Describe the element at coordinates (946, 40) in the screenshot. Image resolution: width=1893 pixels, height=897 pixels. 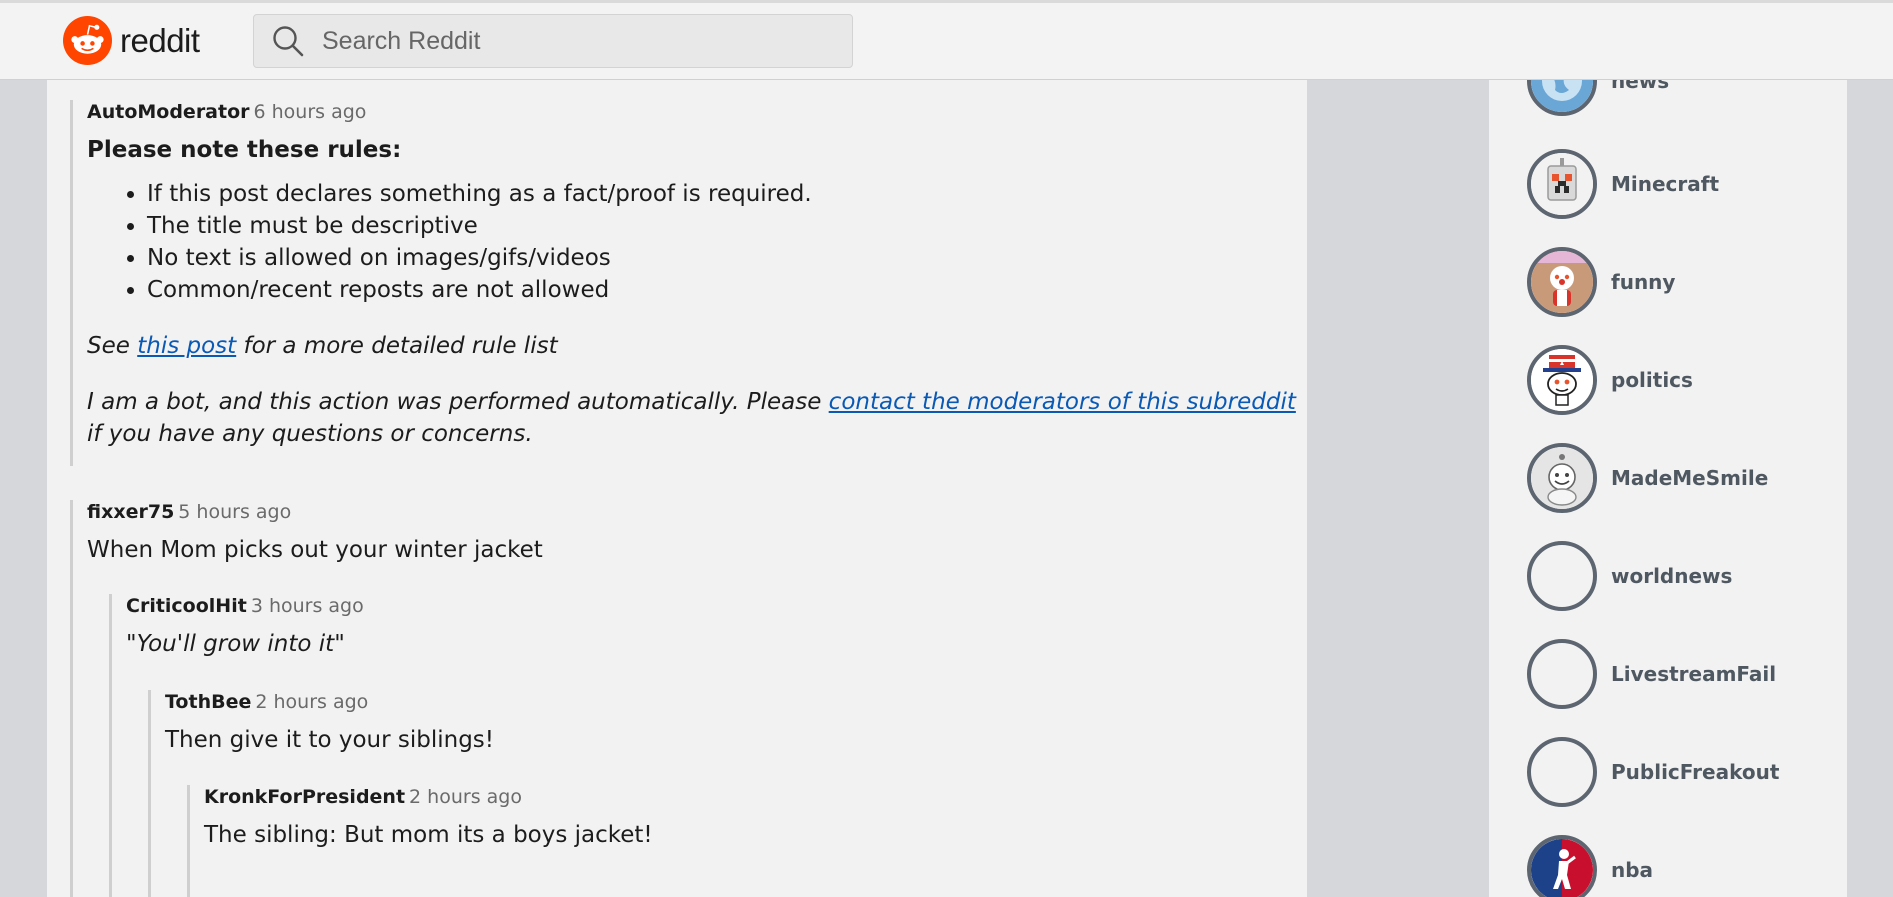
I see `top-bar: reddit` at that location.